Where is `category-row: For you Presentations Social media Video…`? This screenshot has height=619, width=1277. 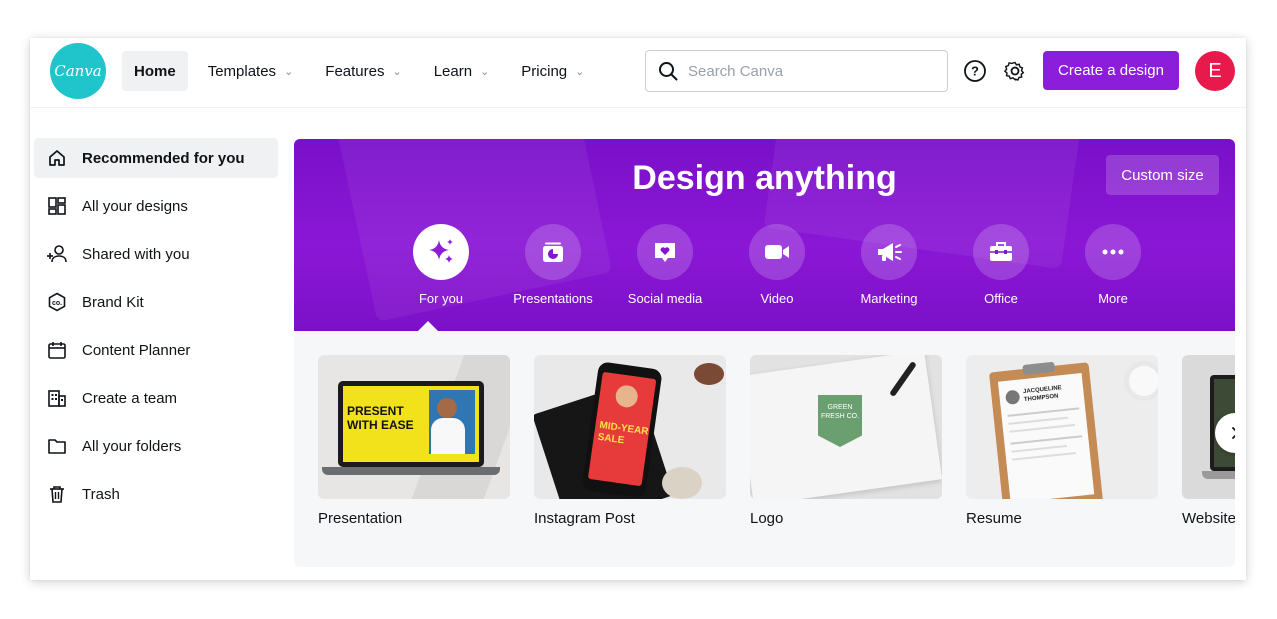 category-row: For you Presentations Social media Video… is located at coordinates (777, 265).